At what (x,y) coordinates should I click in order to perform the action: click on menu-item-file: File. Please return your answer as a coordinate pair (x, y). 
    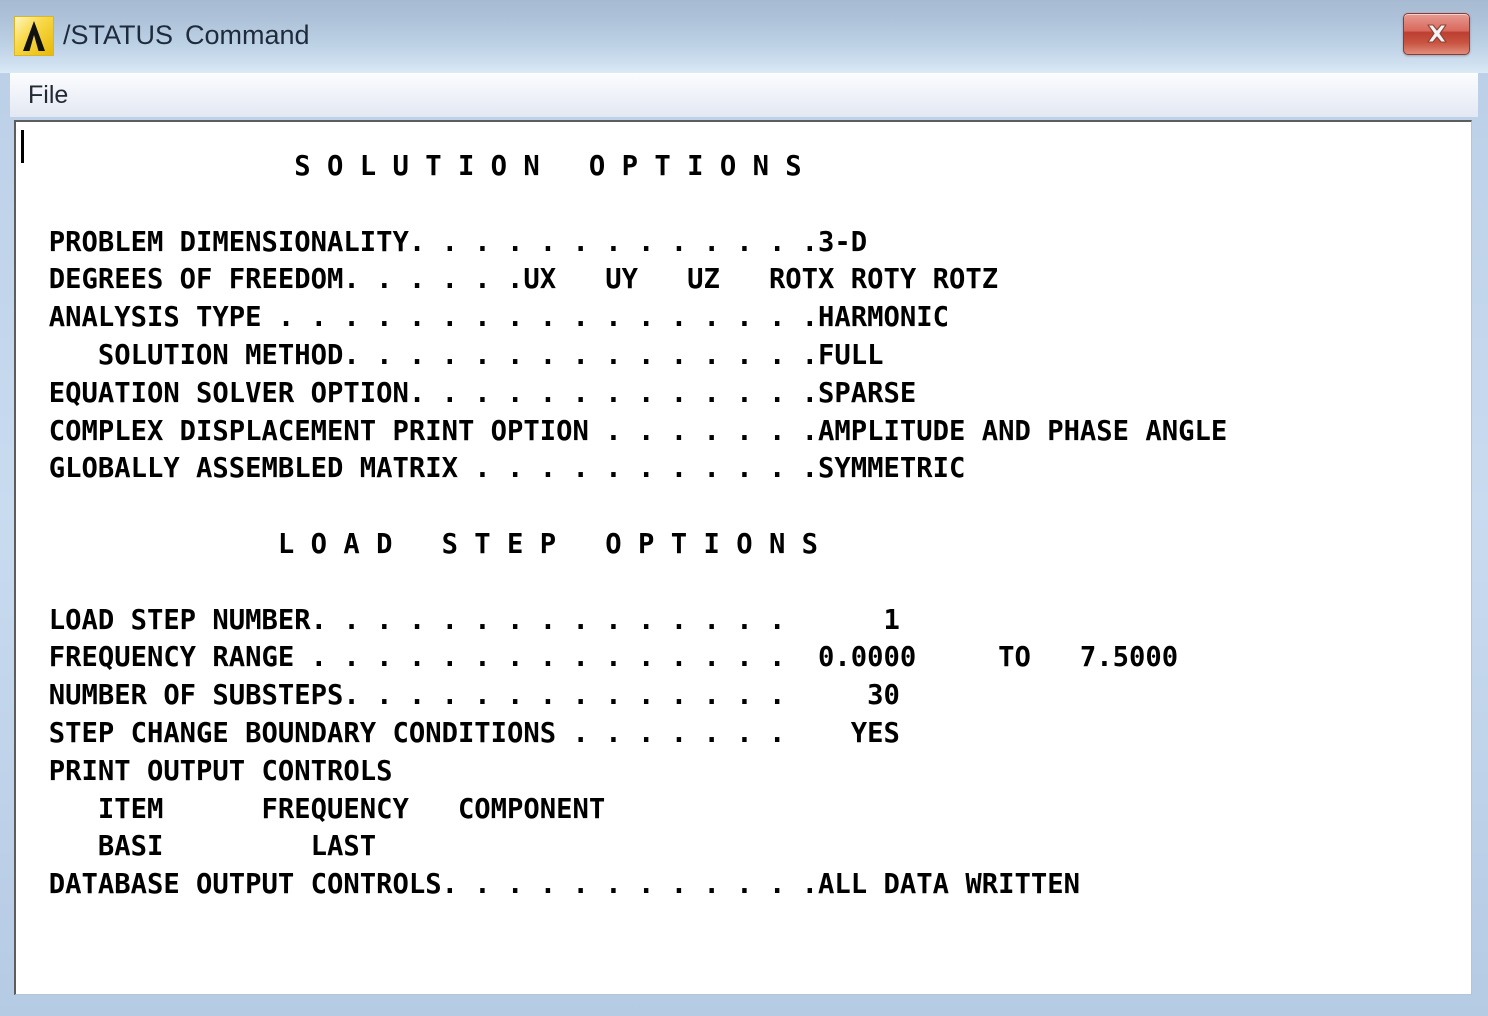
    Looking at the image, I should click on (45, 95).